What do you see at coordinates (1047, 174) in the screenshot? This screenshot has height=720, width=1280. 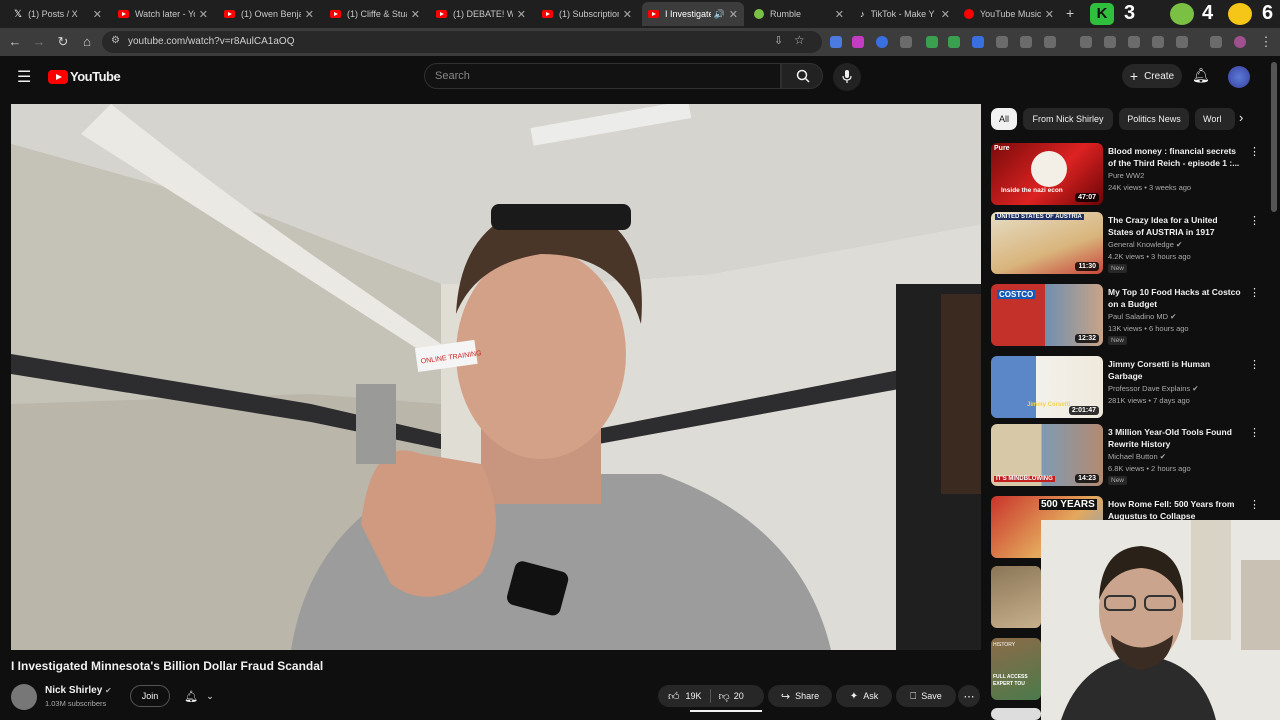 I see `video-thumbnail: Pure Inside the nazi econ 47:07` at bounding box center [1047, 174].